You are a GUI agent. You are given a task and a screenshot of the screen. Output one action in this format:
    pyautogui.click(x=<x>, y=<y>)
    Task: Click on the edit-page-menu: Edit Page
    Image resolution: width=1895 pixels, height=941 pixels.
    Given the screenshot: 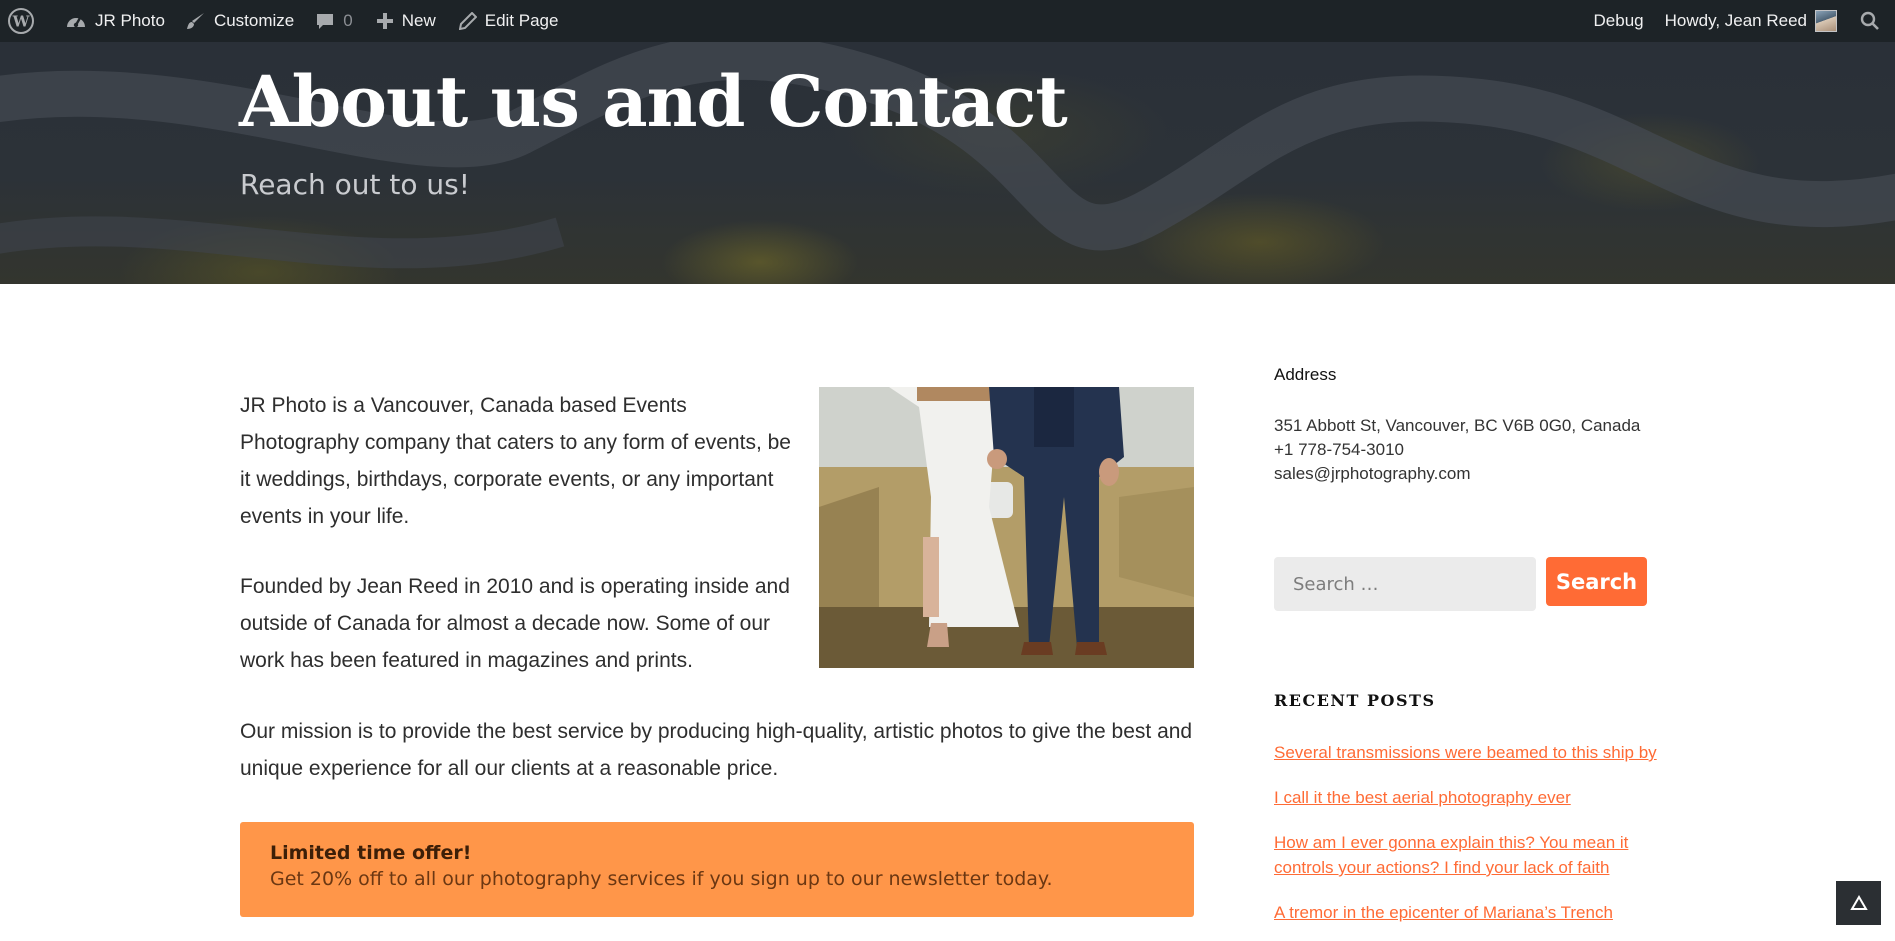 What is the action you would take?
    pyautogui.click(x=506, y=21)
    